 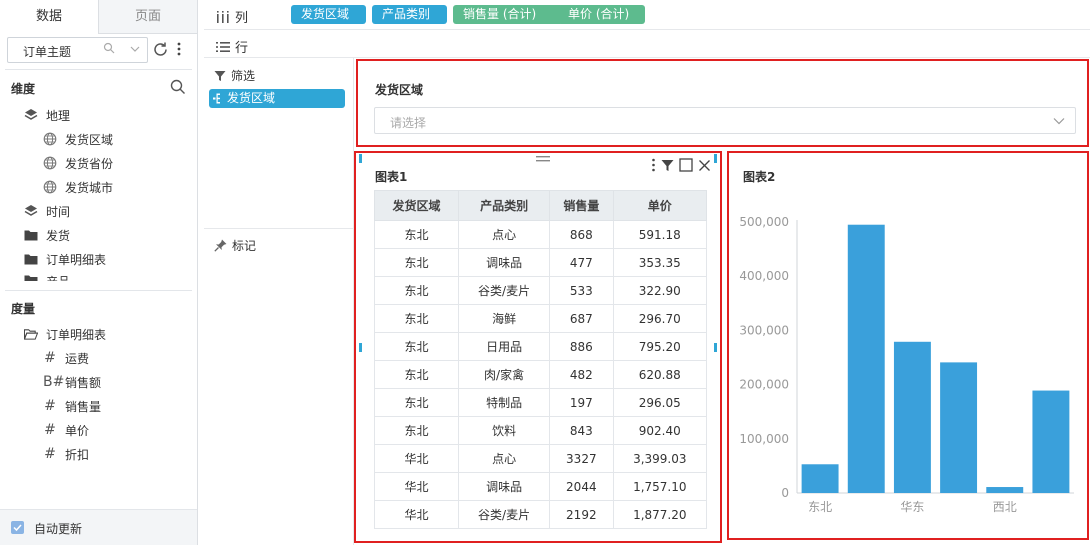 I want to click on table-row: 东北 日用品 886 795.20, so click(x=540, y=346).